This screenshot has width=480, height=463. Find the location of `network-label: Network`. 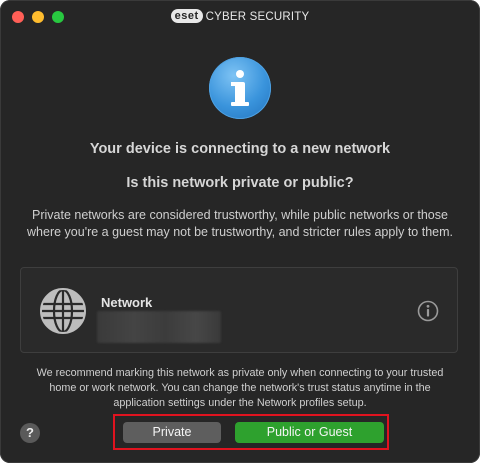

network-label: Network is located at coordinates (127, 302).